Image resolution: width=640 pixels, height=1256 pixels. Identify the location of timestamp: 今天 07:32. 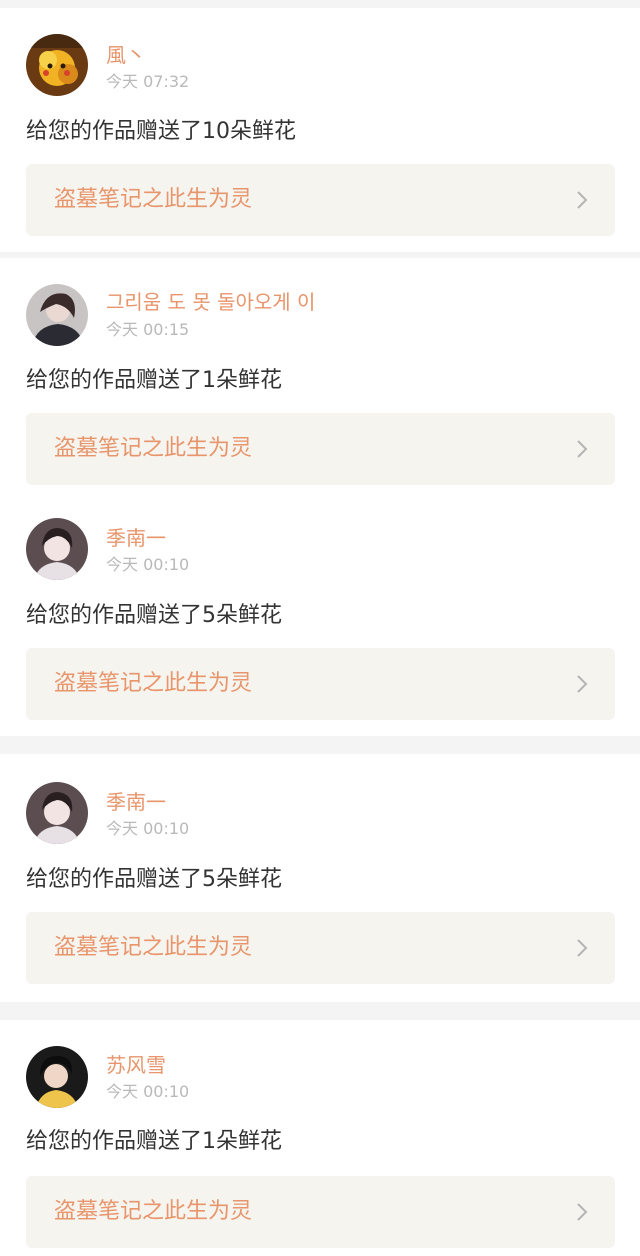
(148, 81).